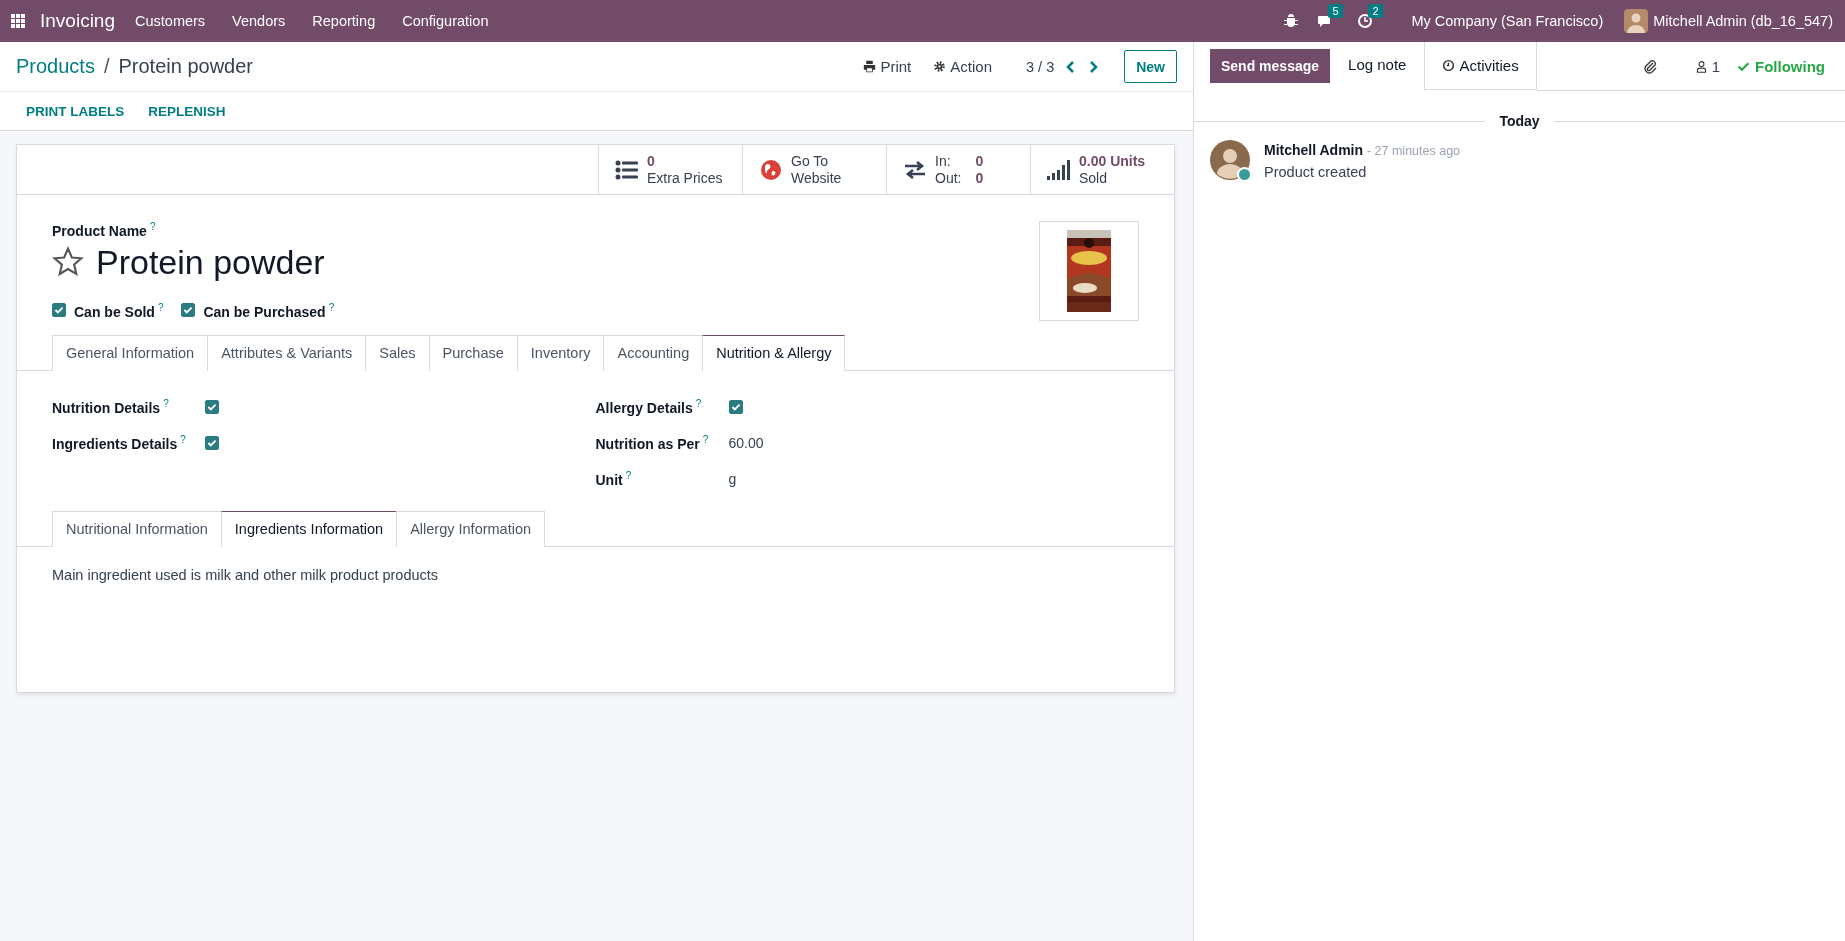  I want to click on author-avatar, so click(1230, 160).